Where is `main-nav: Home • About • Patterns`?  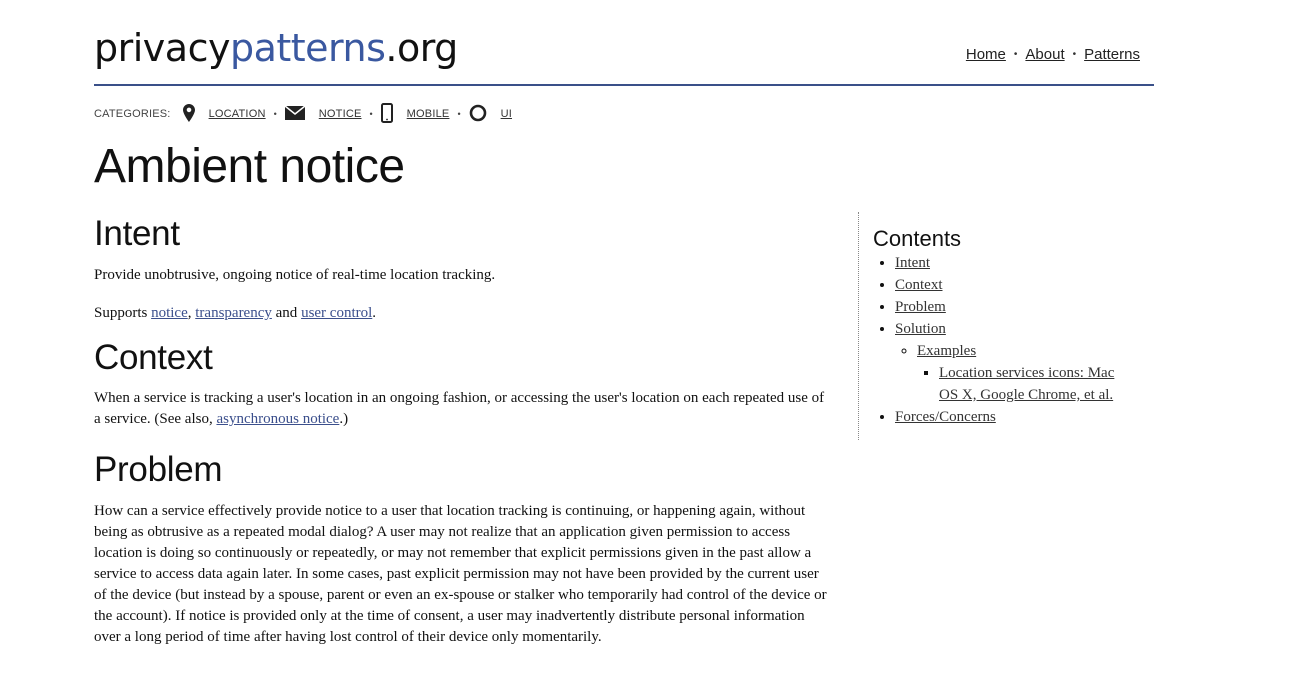 main-nav: Home • About • Patterns is located at coordinates (1053, 54).